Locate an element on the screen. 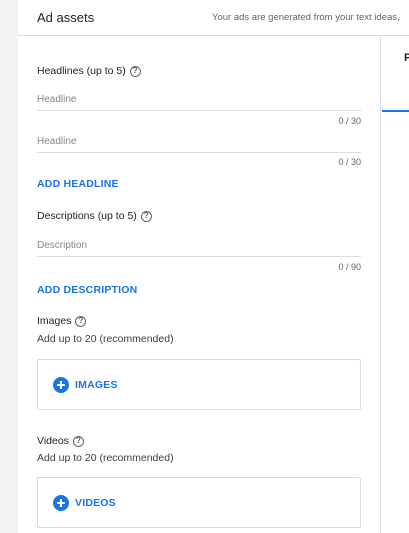 The width and height of the screenshot is (409, 533). videos-label-text: Videos is located at coordinates (53, 441).